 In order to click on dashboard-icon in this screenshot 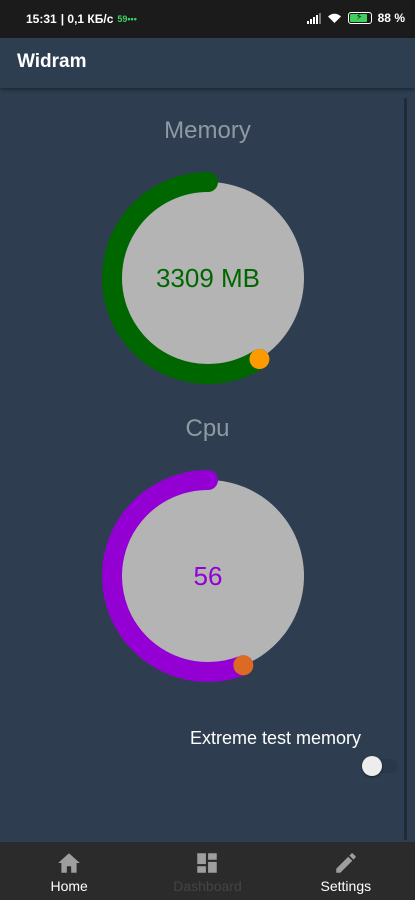, I will do `click(207, 863)`.